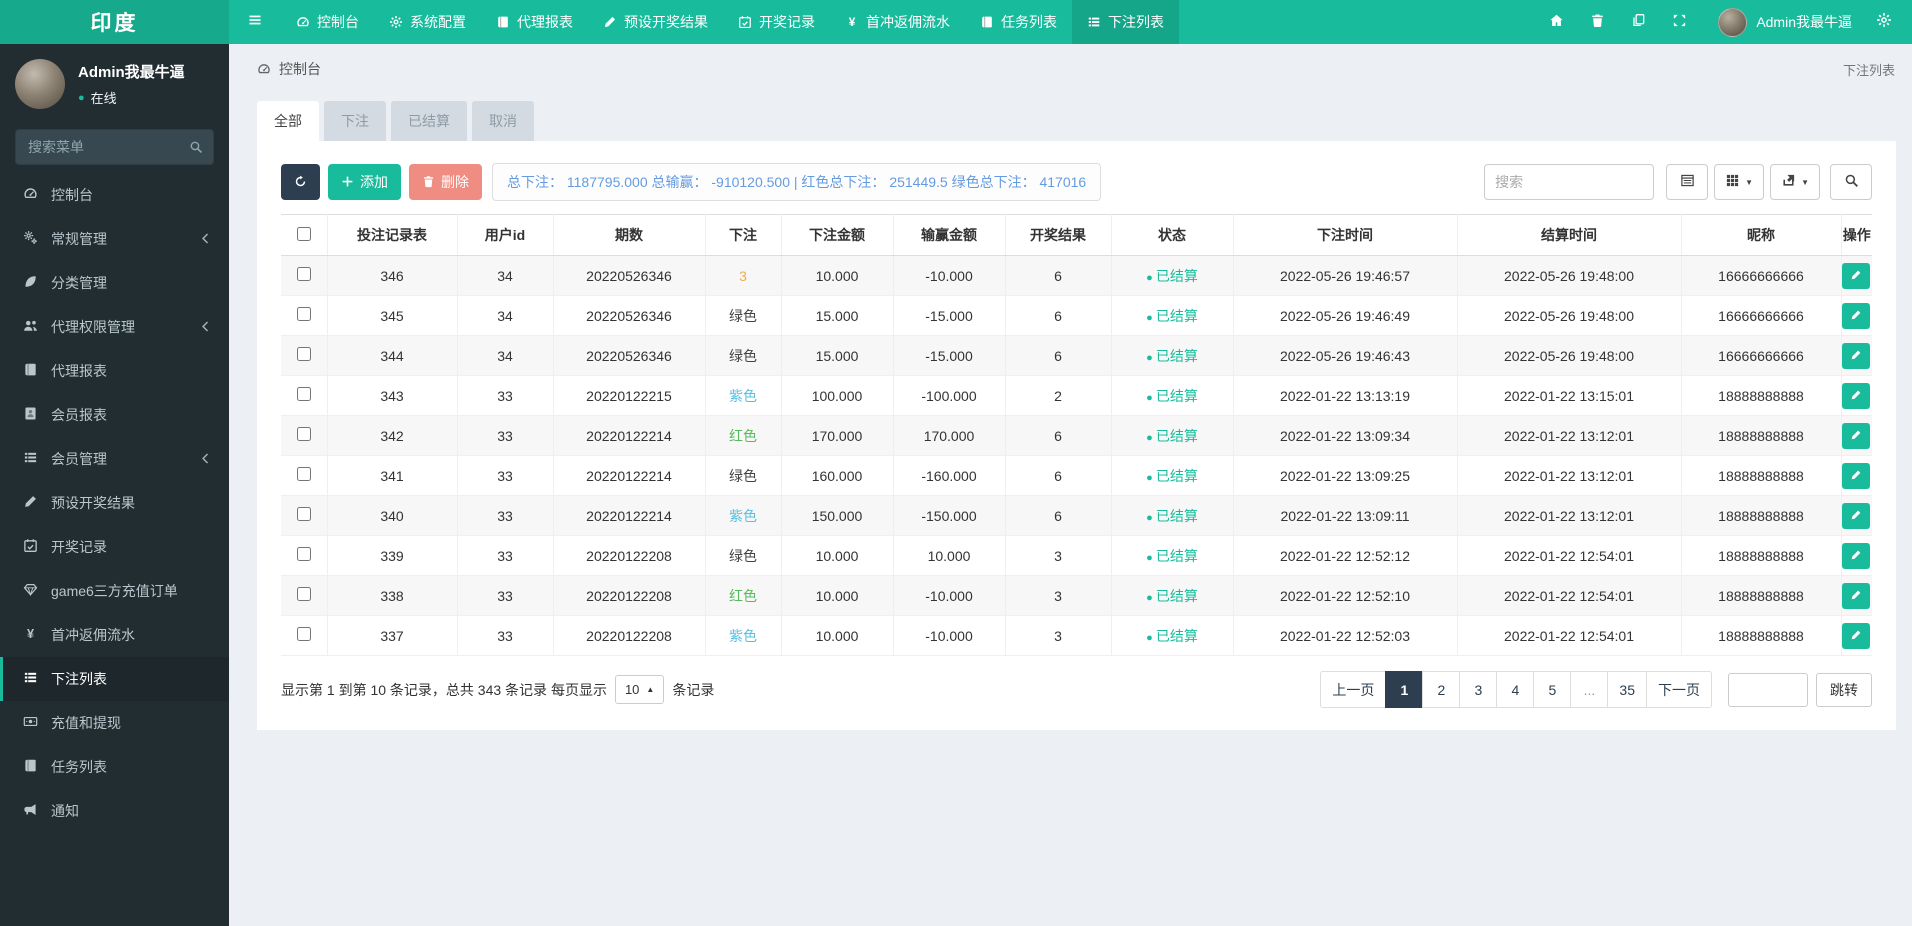 This screenshot has height=926, width=1912. Describe the element at coordinates (288, 121) in the screenshot. I see `tab-all: 全部` at that location.